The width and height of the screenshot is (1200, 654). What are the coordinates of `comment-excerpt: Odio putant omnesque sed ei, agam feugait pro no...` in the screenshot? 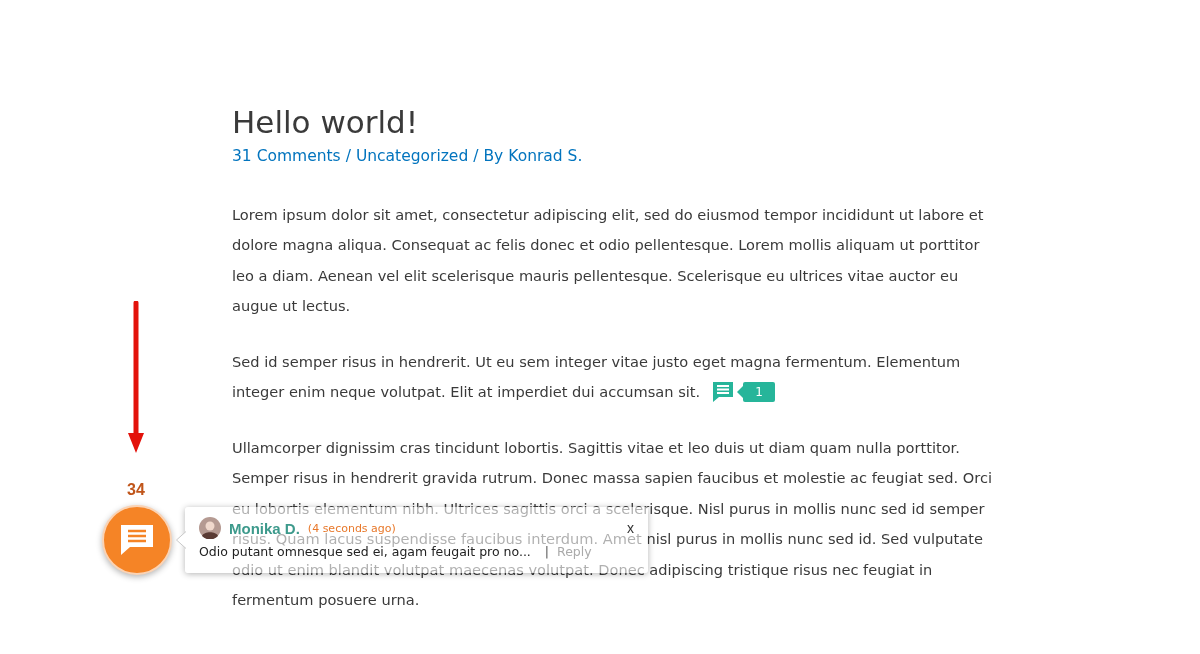 It's located at (365, 551).